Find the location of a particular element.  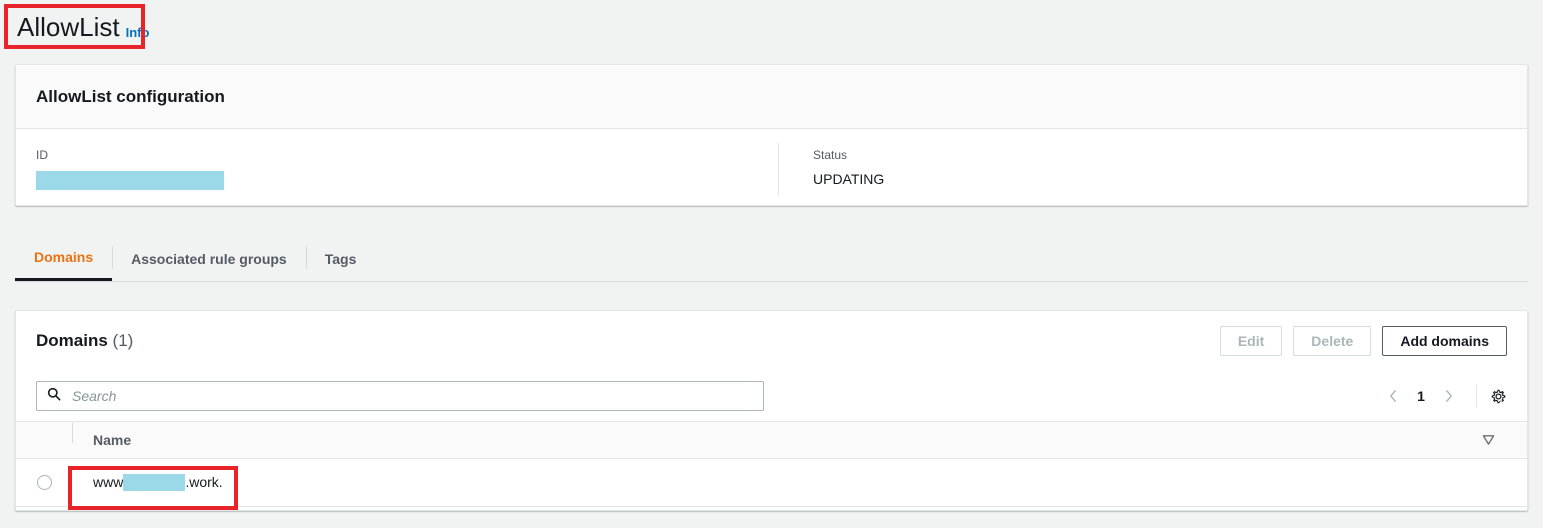

pagination-controls: 1 is located at coordinates (1443, 396).